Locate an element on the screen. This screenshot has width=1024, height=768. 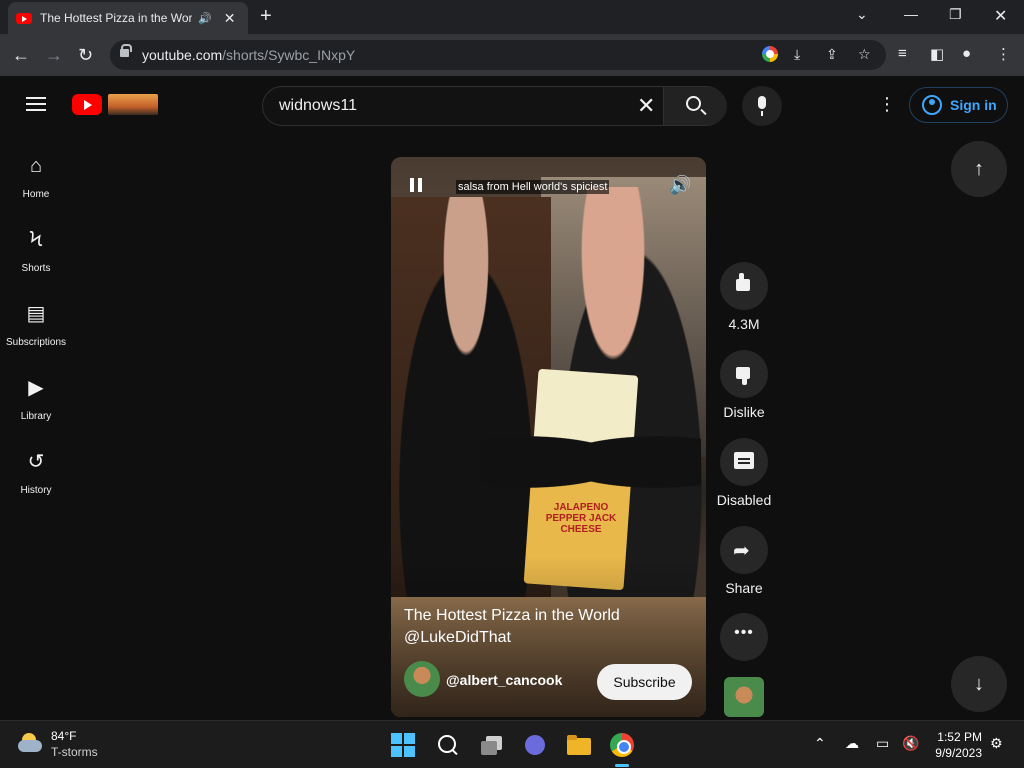
show-hidden-icons-icon: ⌃ is located at coordinates (820, 743).